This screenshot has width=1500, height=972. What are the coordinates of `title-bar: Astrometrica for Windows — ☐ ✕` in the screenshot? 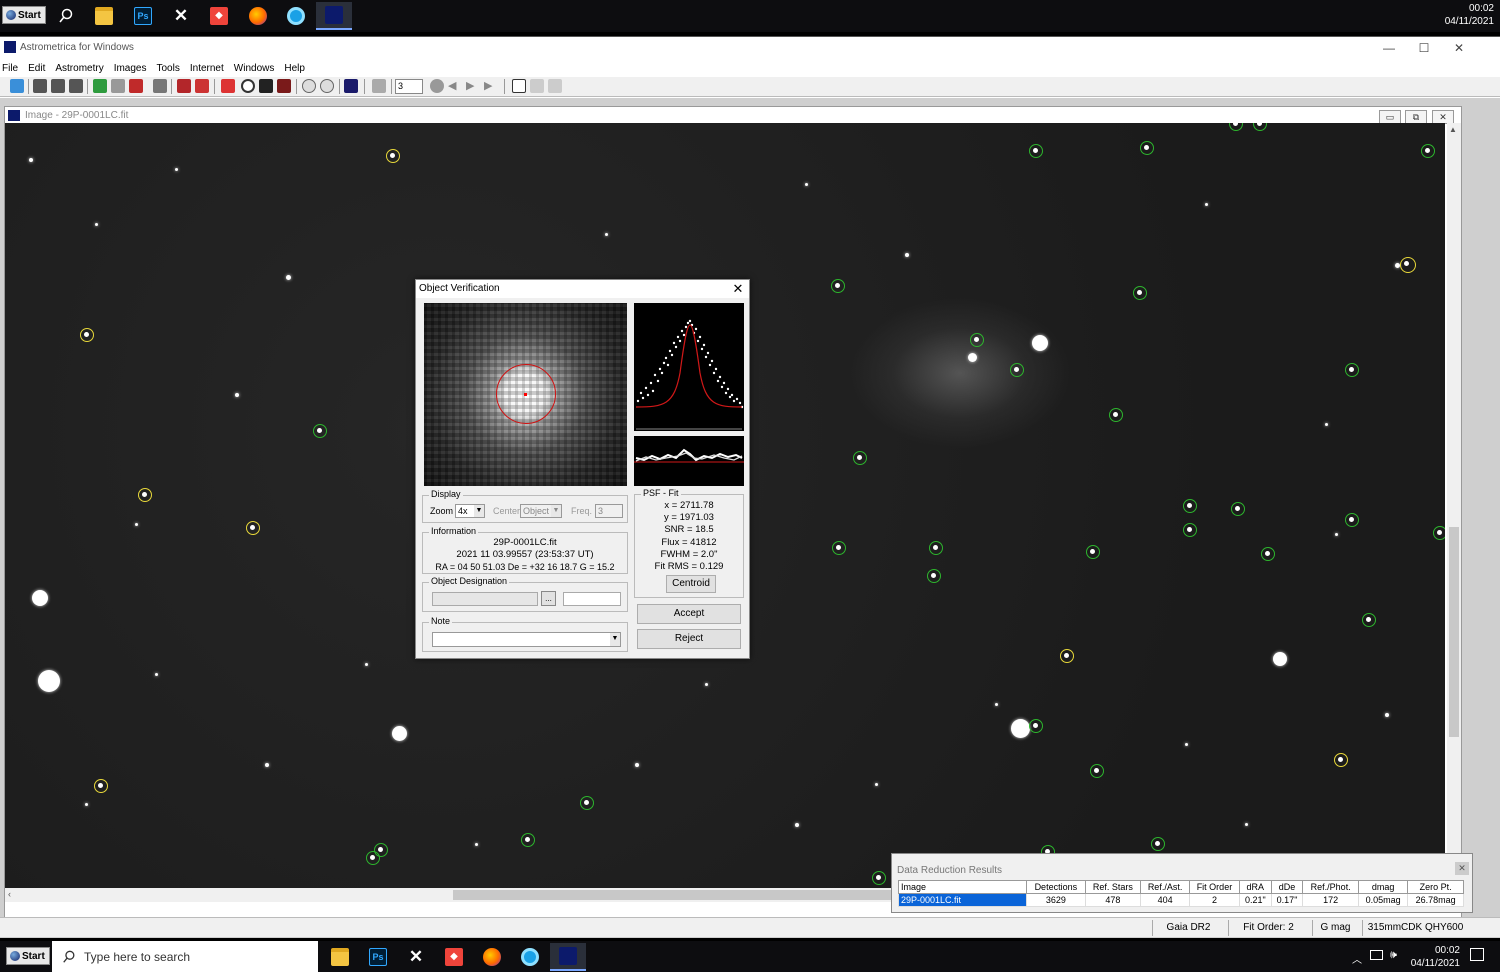 It's located at (750, 48).